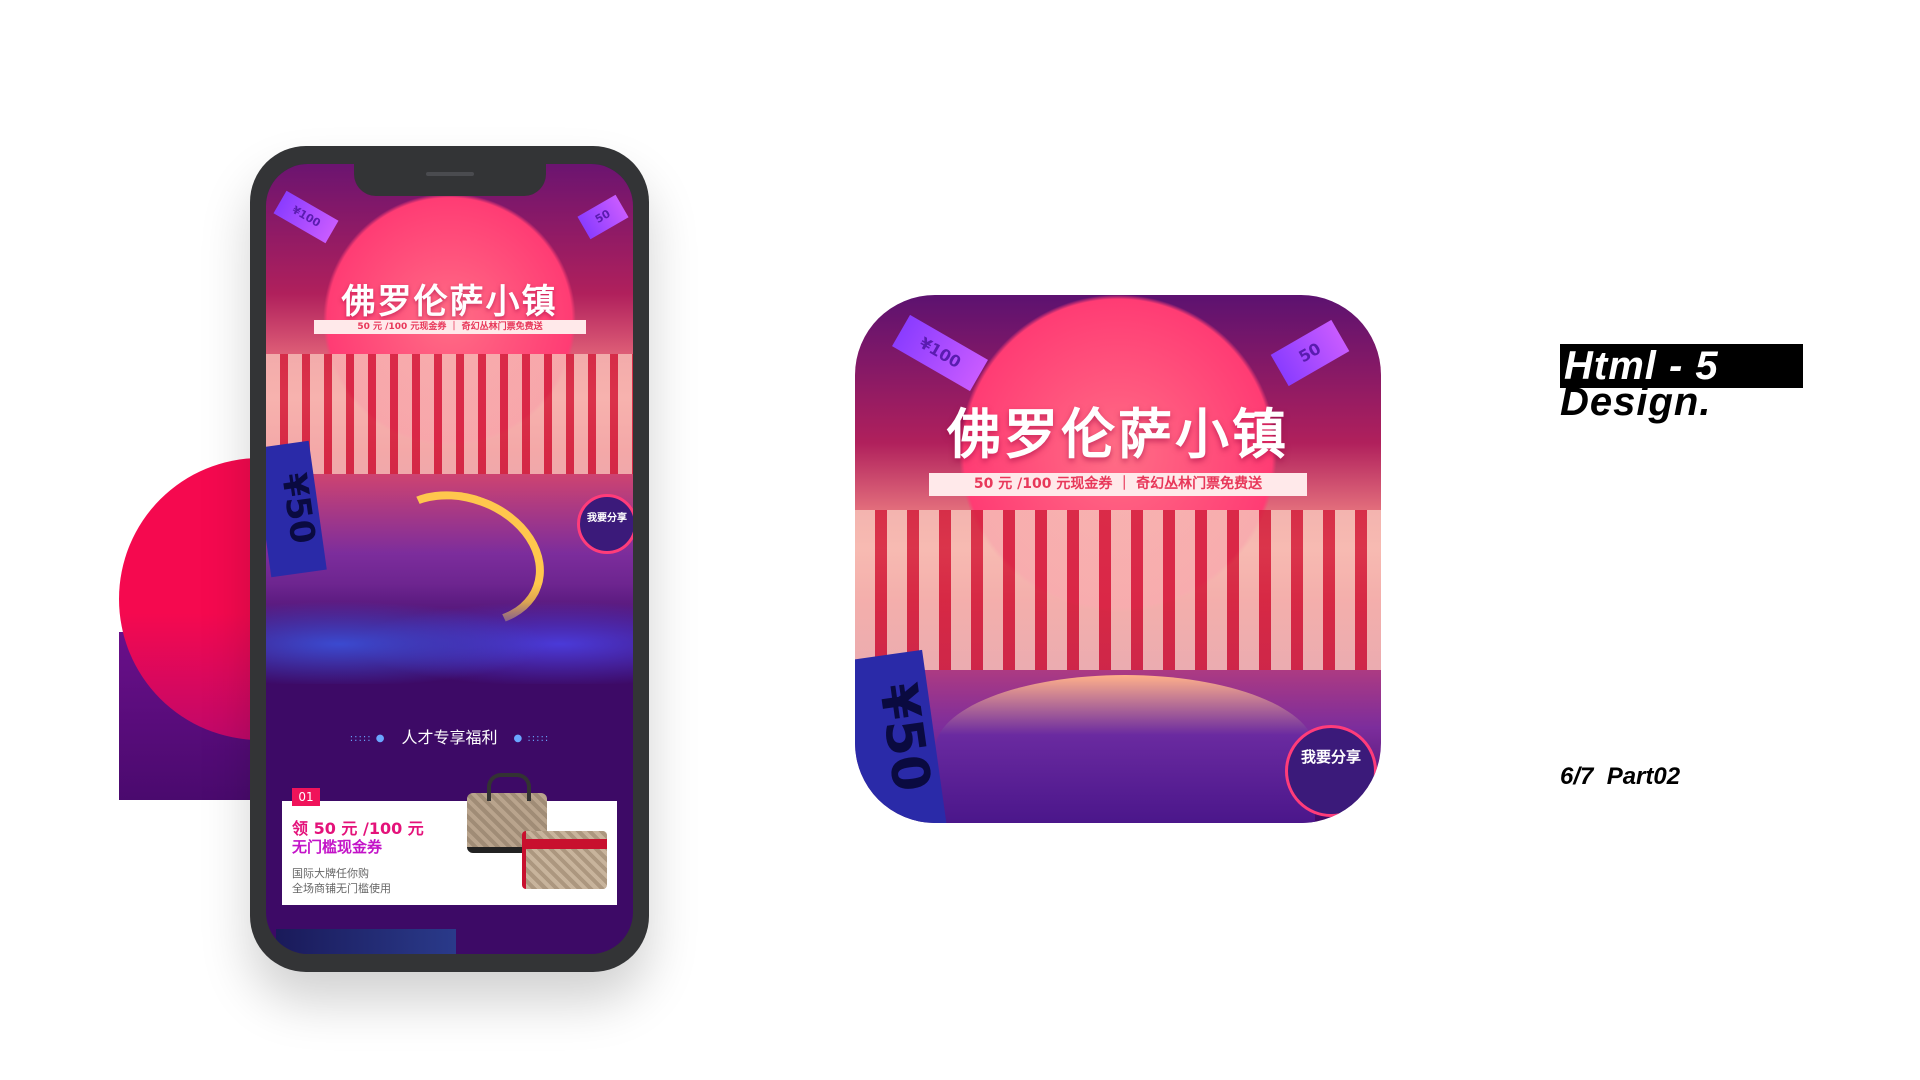 This screenshot has width=1920, height=1080. What do you see at coordinates (1636, 402) in the screenshot?
I see `label-subtitle: Design.` at bounding box center [1636, 402].